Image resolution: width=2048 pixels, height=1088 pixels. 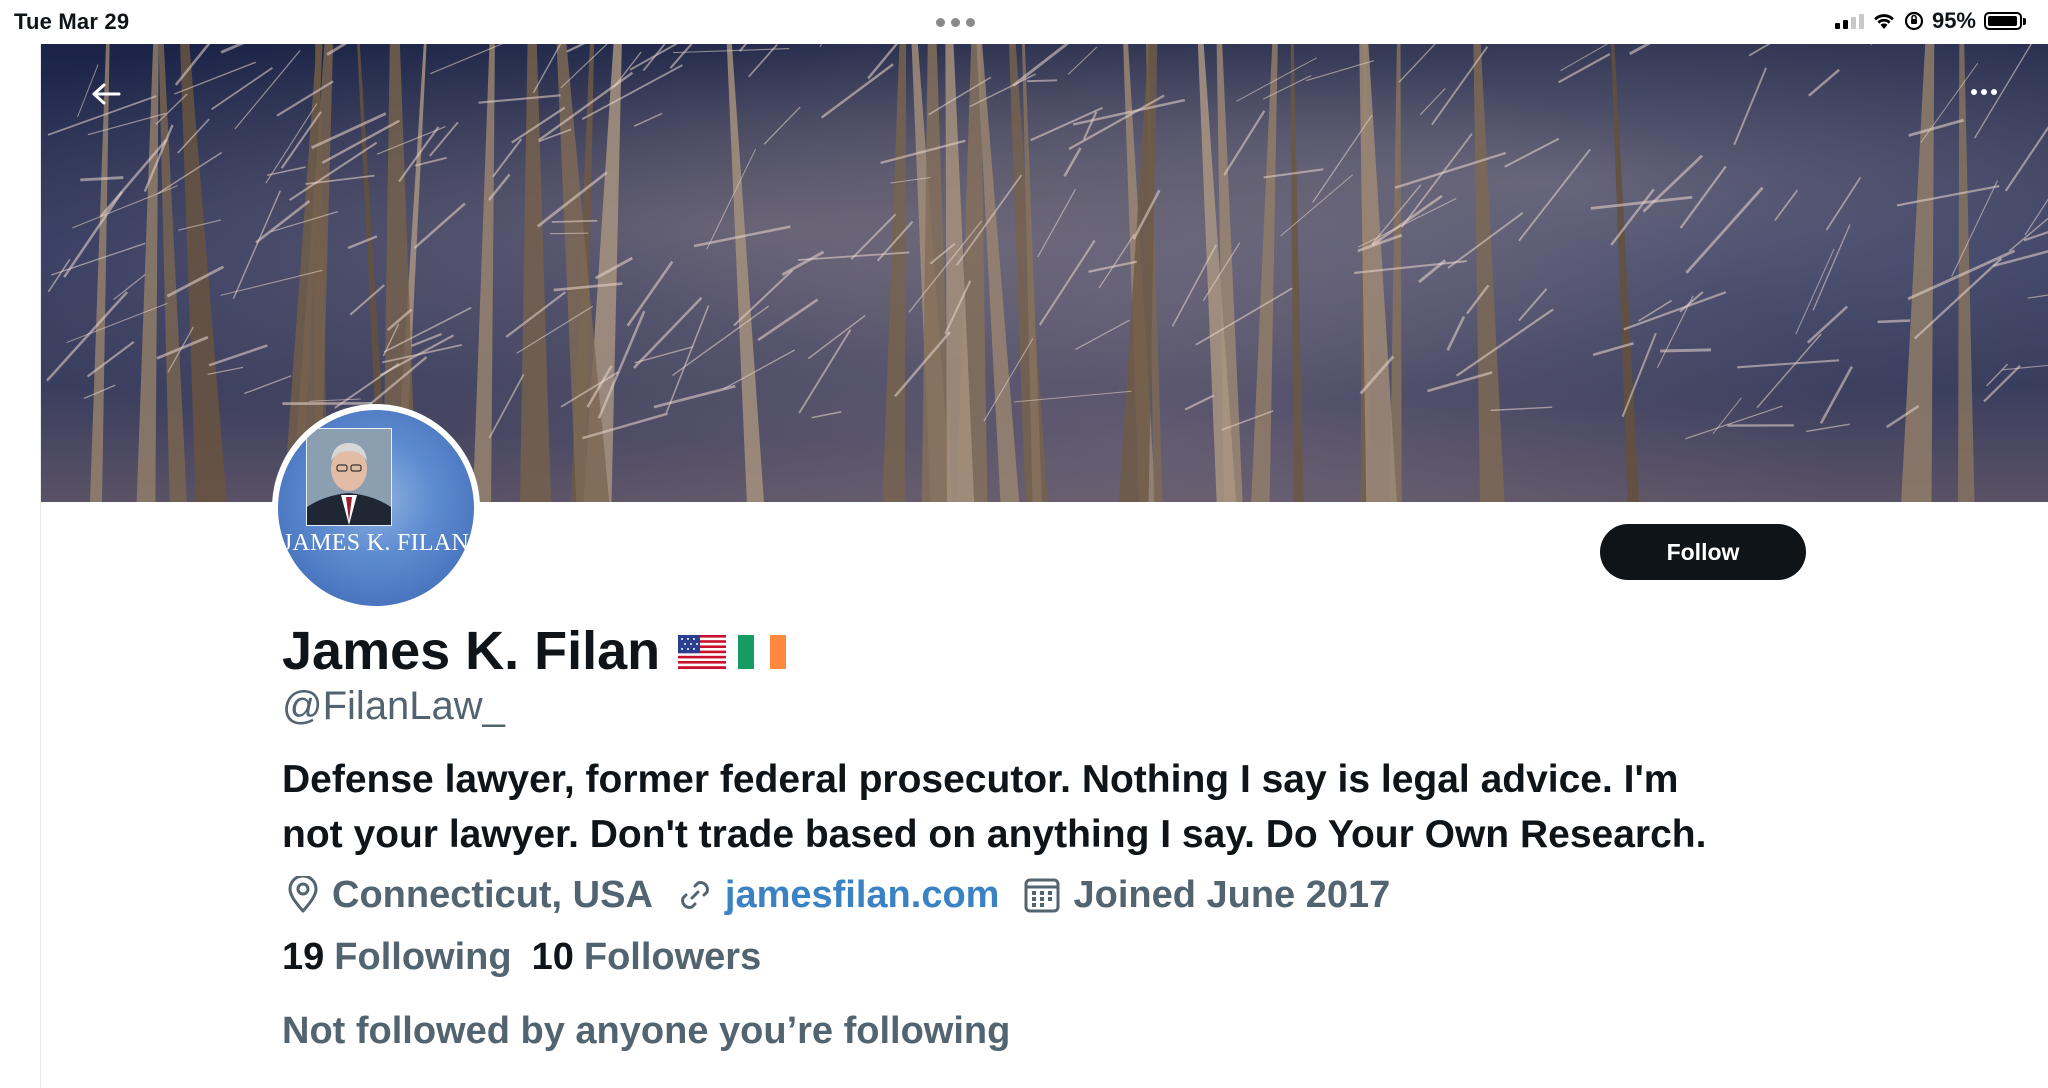 What do you see at coordinates (1849, 21) in the screenshot?
I see `cellular-signal-icon` at bounding box center [1849, 21].